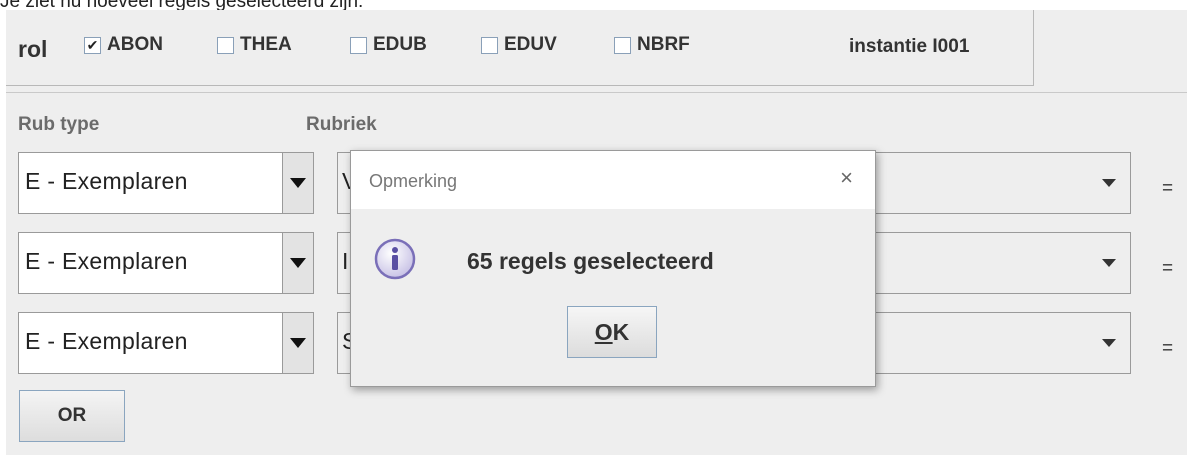 The height and width of the screenshot is (455, 1187). I want to click on info-icon, so click(395, 259).